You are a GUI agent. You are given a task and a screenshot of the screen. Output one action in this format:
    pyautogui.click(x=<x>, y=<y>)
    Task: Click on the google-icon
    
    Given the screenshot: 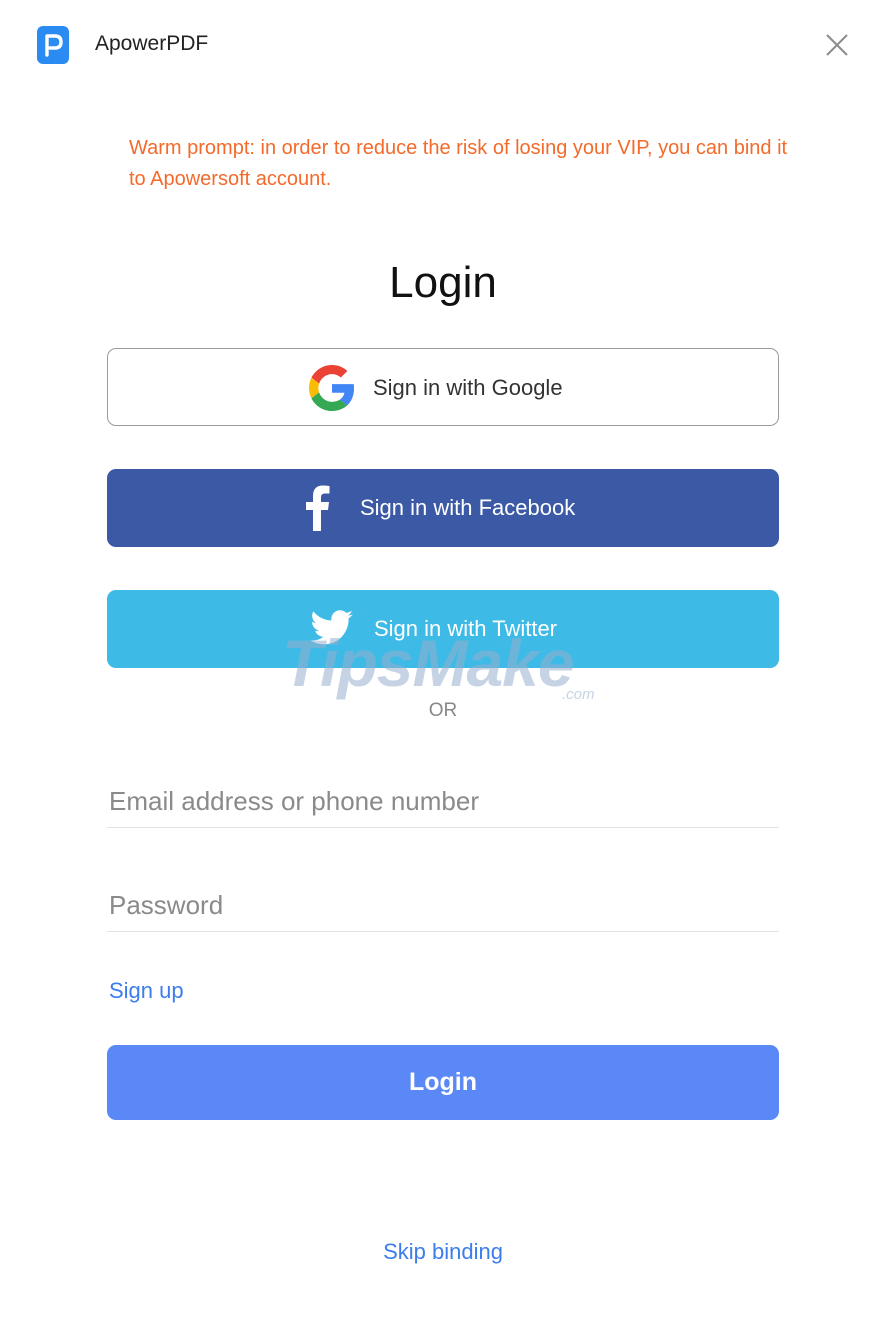 What is the action you would take?
    pyautogui.click(x=332, y=388)
    